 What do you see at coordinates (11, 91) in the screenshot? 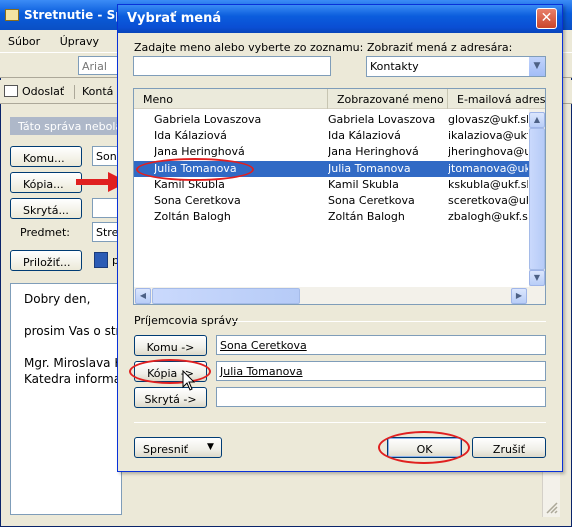
I see `send-icon` at bounding box center [11, 91].